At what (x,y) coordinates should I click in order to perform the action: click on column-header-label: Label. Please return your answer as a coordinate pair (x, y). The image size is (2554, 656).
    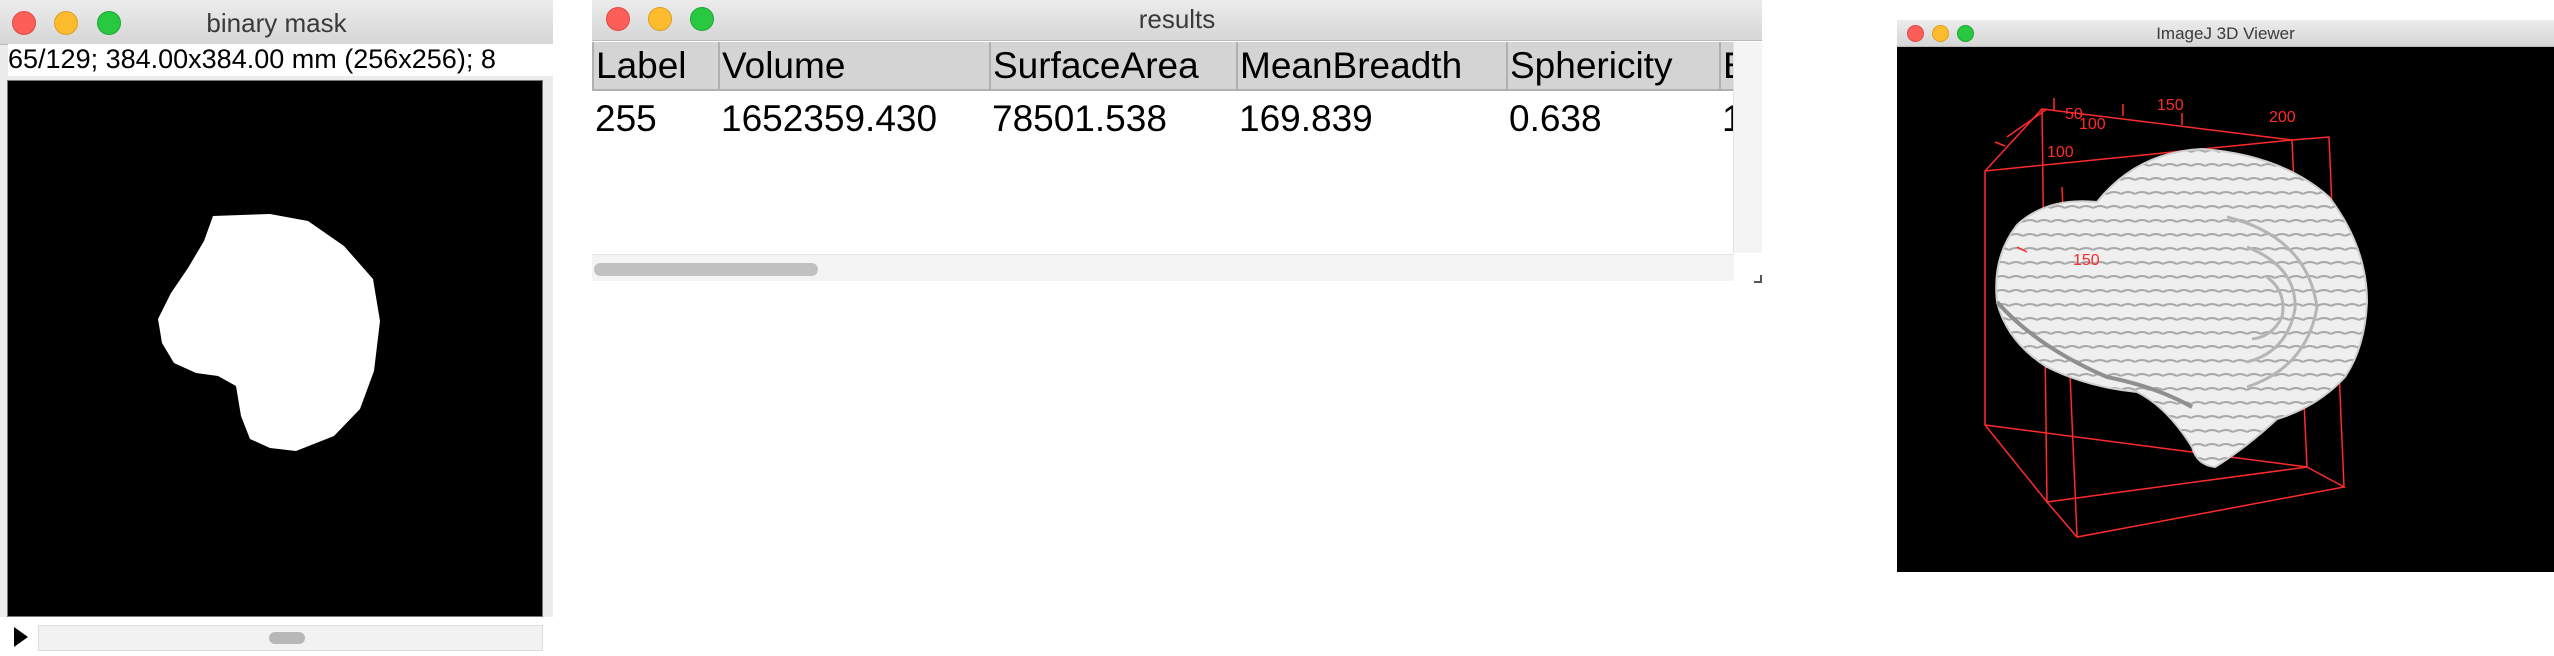
    Looking at the image, I should click on (656, 66).